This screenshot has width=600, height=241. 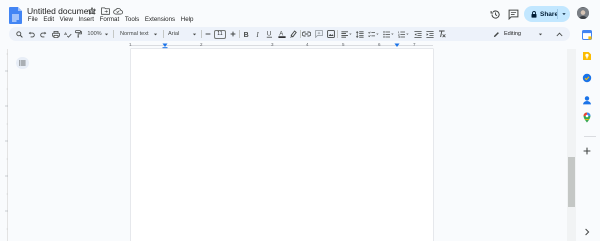 What do you see at coordinates (417, 34) in the screenshot?
I see `decrease-indent-icon` at bounding box center [417, 34].